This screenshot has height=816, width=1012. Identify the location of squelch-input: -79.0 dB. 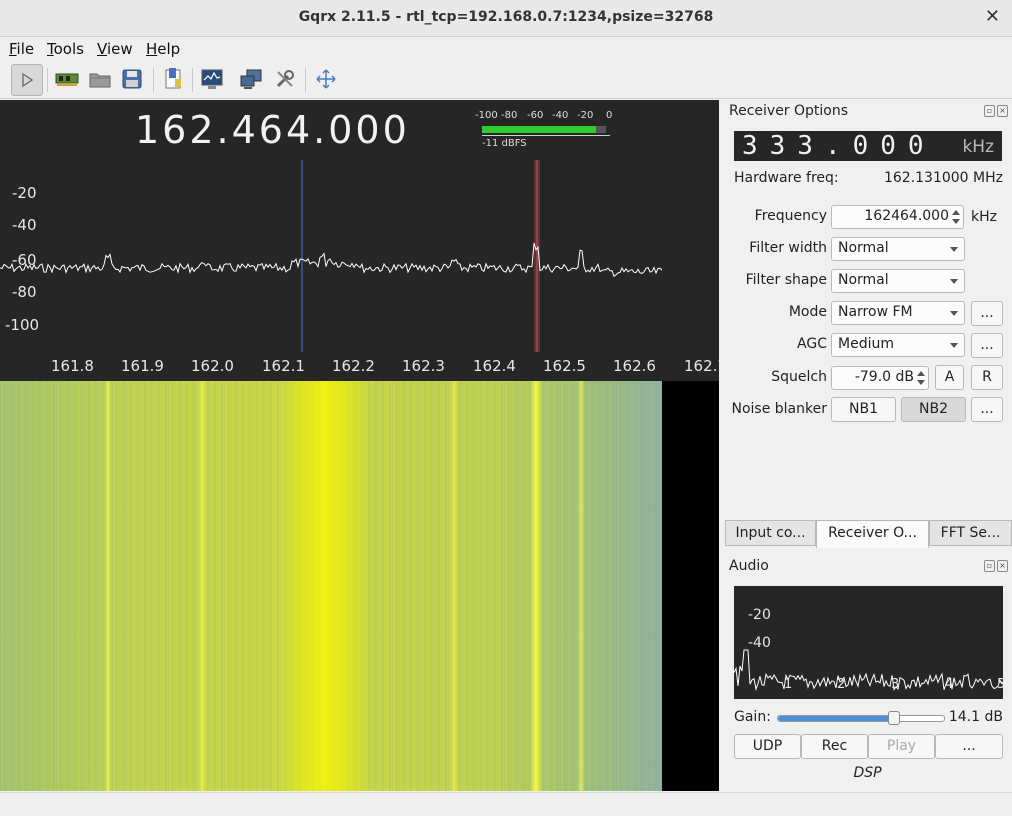
(880, 378).